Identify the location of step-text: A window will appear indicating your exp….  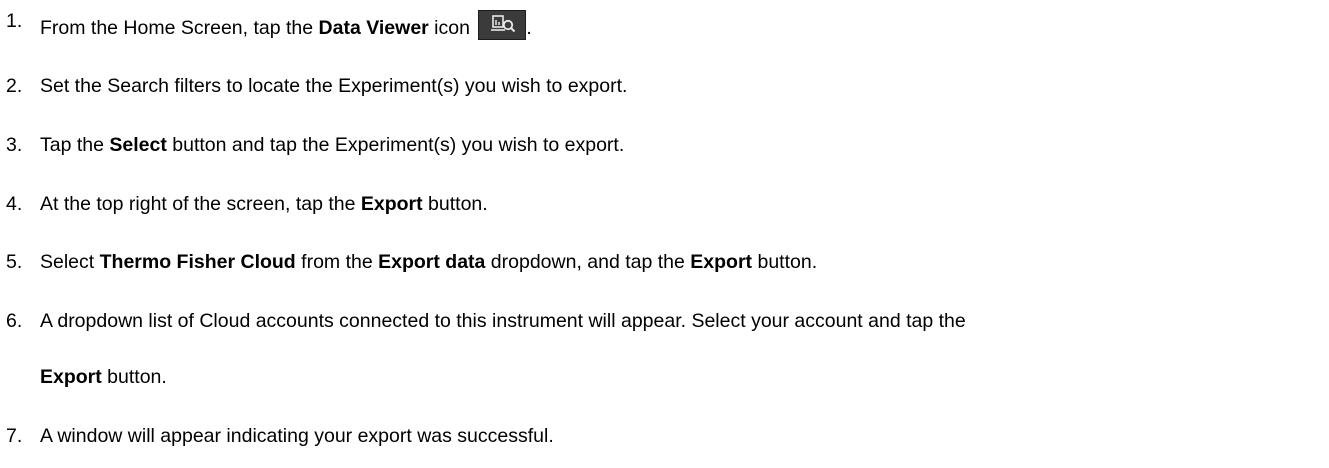
(297, 436).